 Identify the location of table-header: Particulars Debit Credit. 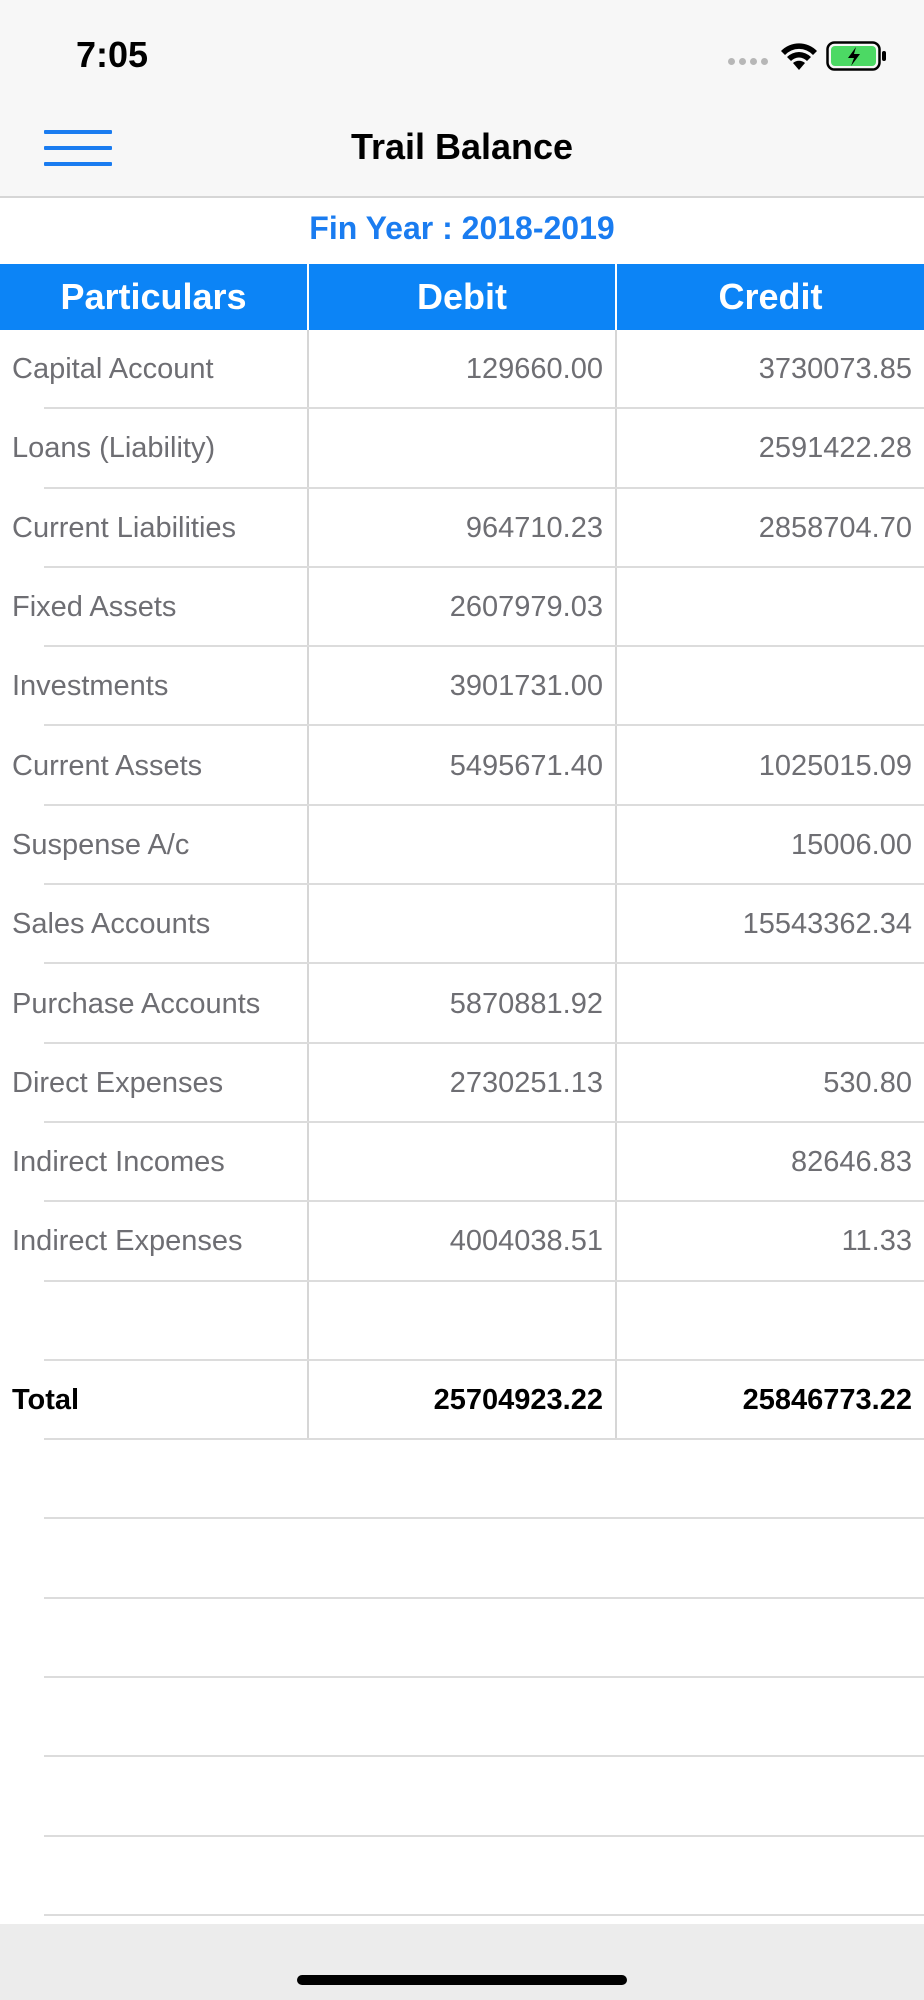
(462, 297).